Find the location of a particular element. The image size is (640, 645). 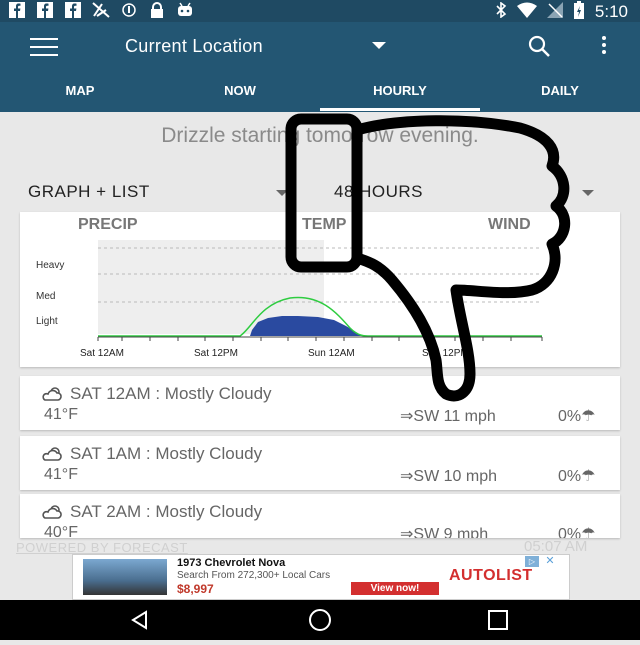

signal-icon is located at coordinates (554, 11).